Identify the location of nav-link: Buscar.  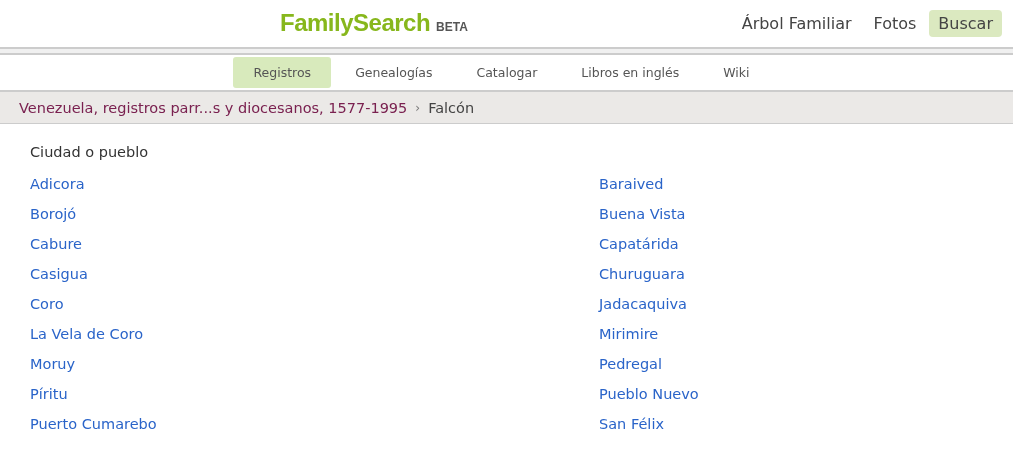
(965, 23).